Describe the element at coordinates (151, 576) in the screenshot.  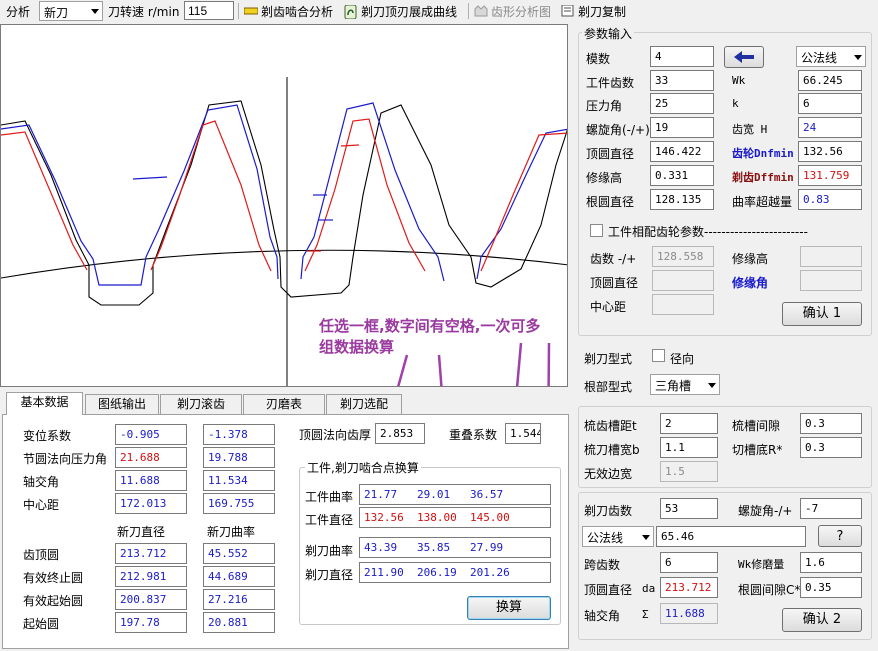
I see `effective-end-diameter-field: 212.981` at that location.